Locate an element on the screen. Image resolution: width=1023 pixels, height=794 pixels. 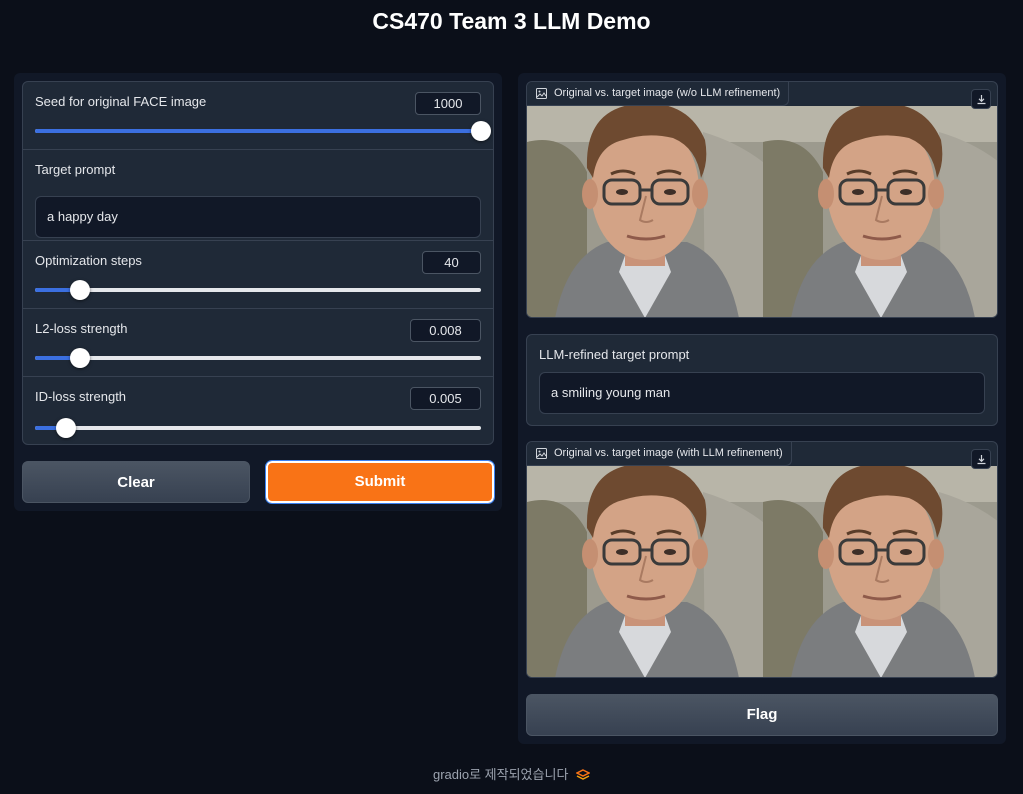
page-title: CS470 Team 3 LLM Demo is located at coordinates (511, 21).